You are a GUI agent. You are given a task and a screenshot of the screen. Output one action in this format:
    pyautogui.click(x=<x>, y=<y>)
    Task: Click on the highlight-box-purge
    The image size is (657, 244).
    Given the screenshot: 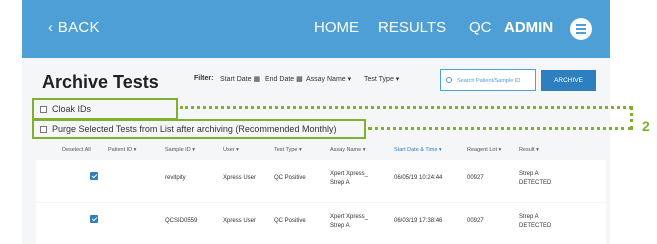 What is the action you would take?
    pyautogui.click(x=199, y=129)
    